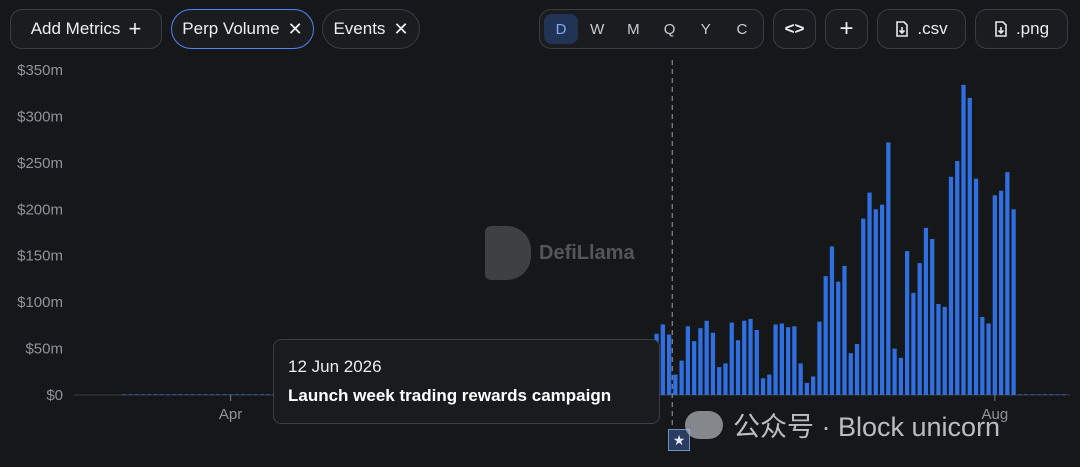 This screenshot has width=1080, height=467. I want to click on period-cumulative-button: C, so click(742, 29).